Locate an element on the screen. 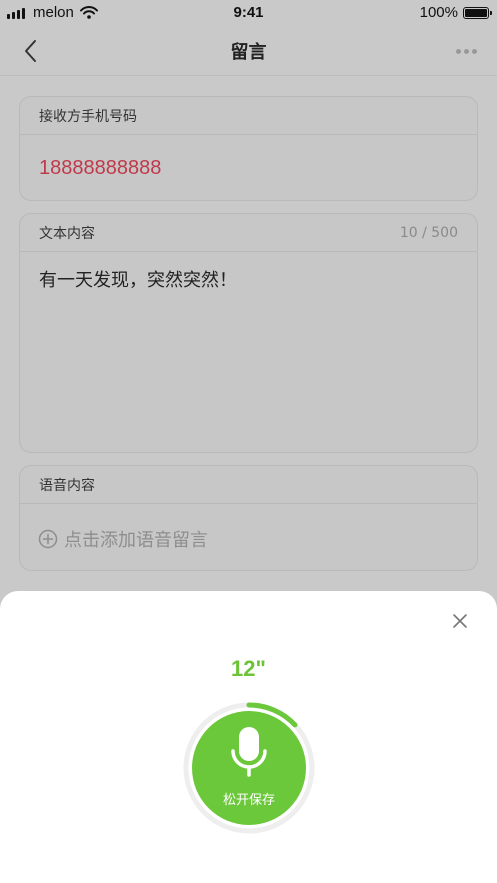 This screenshot has height=883, width=497. voice-card: 语音内容 点击添加语音留言 is located at coordinates (248, 518).